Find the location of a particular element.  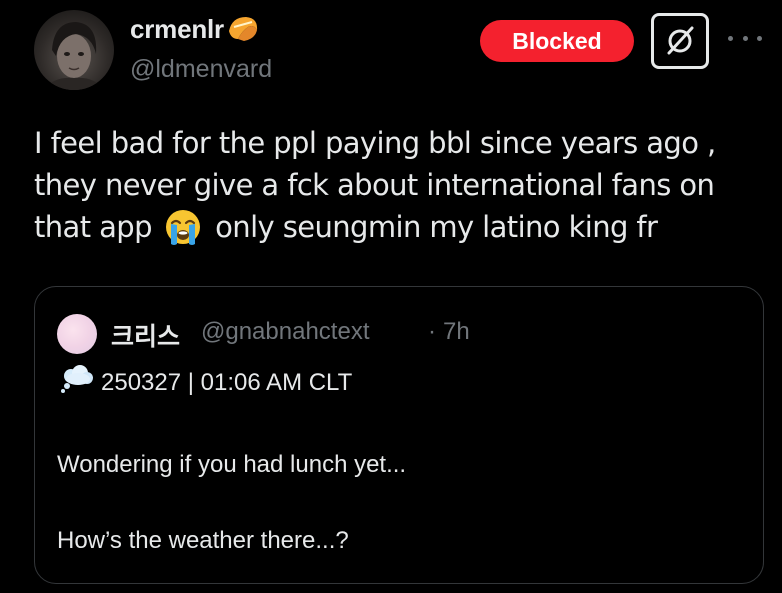

thought-balloon-icon is located at coordinates (77, 379).